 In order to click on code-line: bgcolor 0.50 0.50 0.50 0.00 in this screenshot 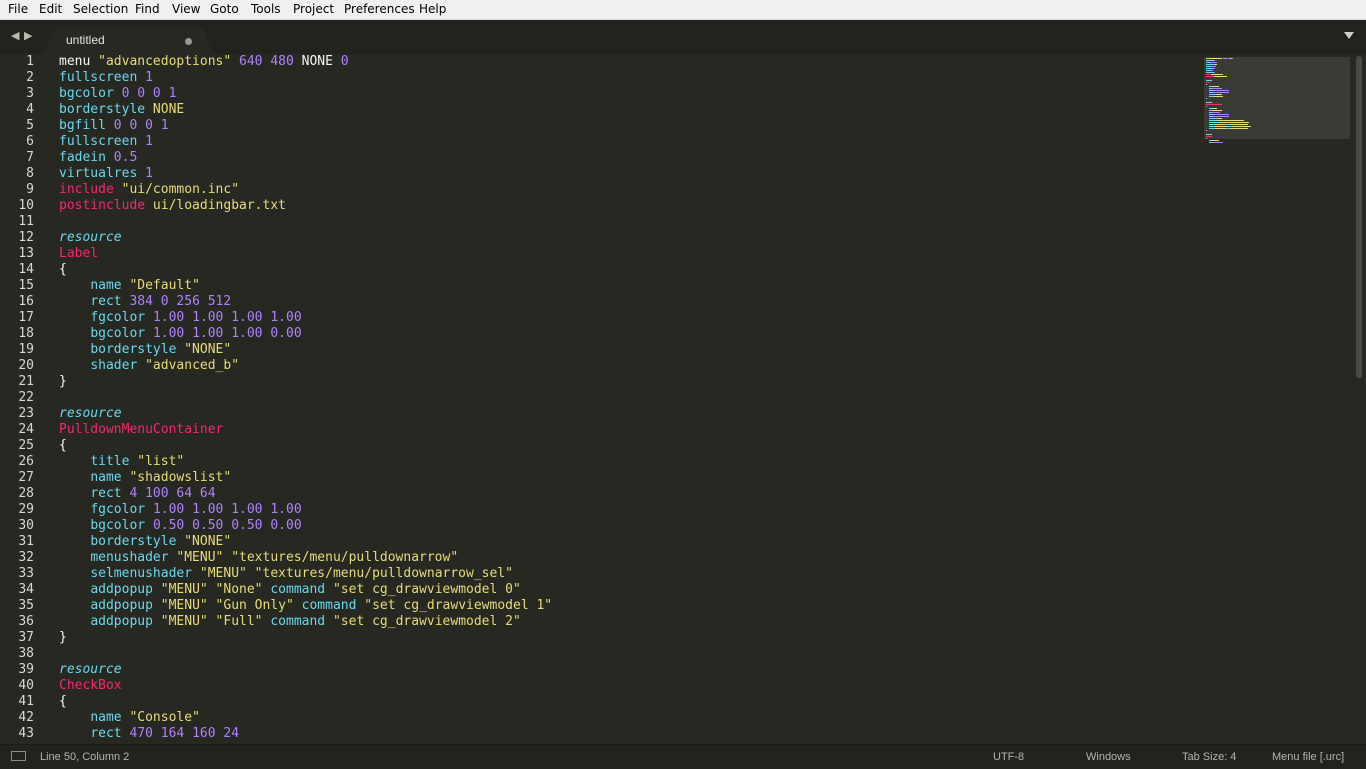, I will do `click(180, 526)`.